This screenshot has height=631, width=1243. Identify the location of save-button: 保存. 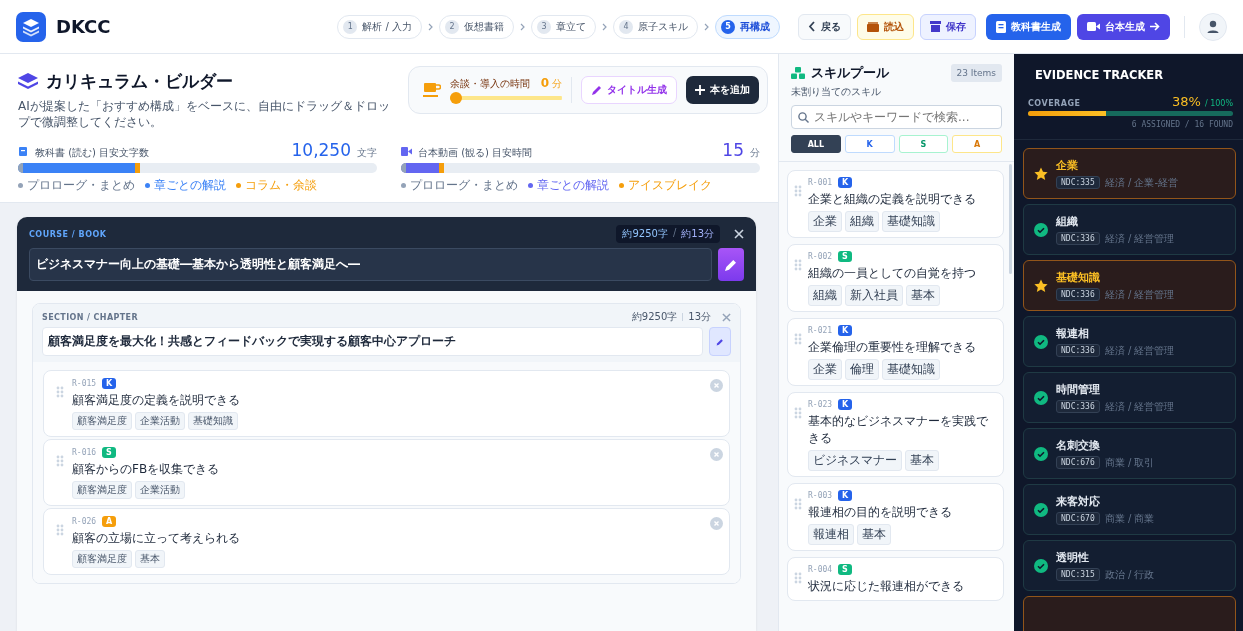
(948, 26).